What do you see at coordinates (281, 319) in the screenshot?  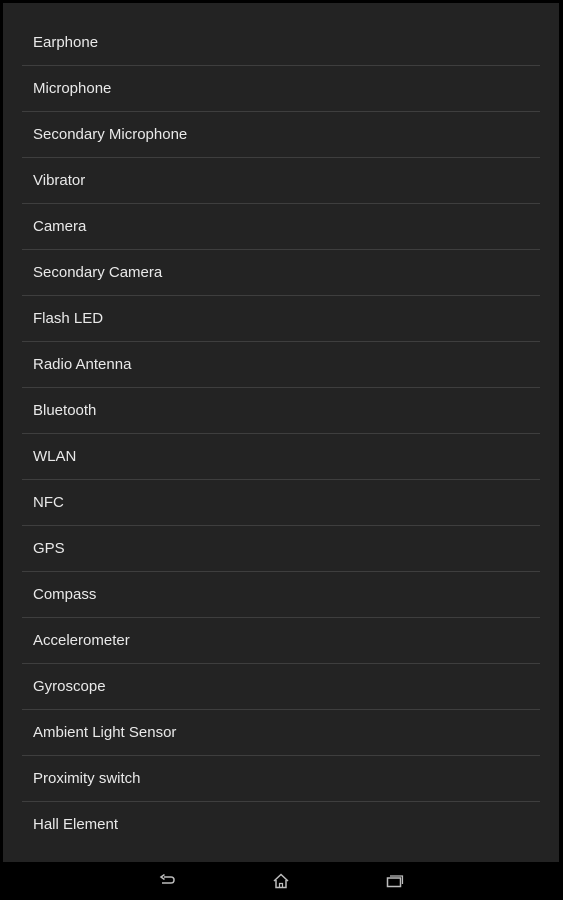 I see `list-item-flash-led: Flash LED` at bounding box center [281, 319].